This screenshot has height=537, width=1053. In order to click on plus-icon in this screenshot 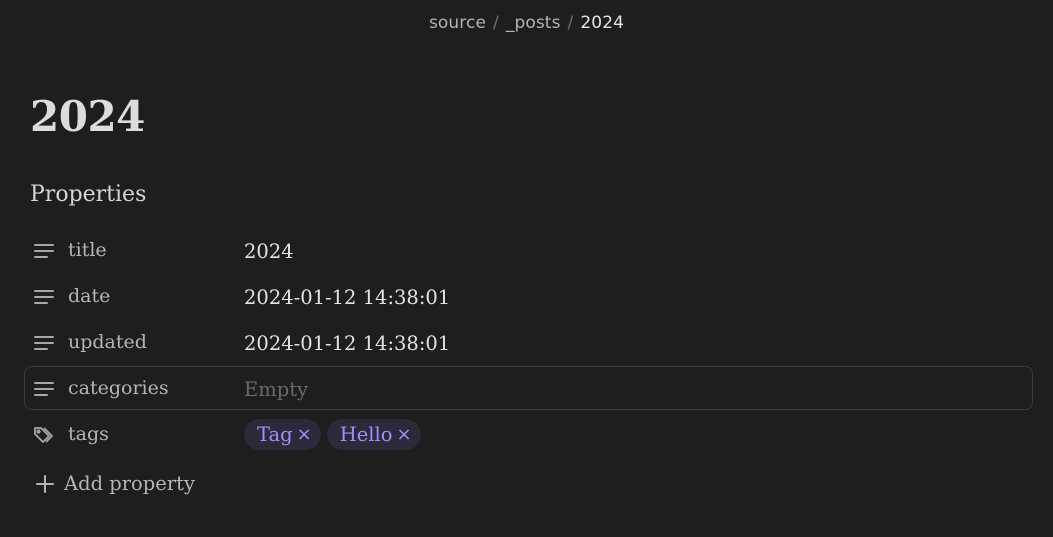, I will do `click(45, 484)`.